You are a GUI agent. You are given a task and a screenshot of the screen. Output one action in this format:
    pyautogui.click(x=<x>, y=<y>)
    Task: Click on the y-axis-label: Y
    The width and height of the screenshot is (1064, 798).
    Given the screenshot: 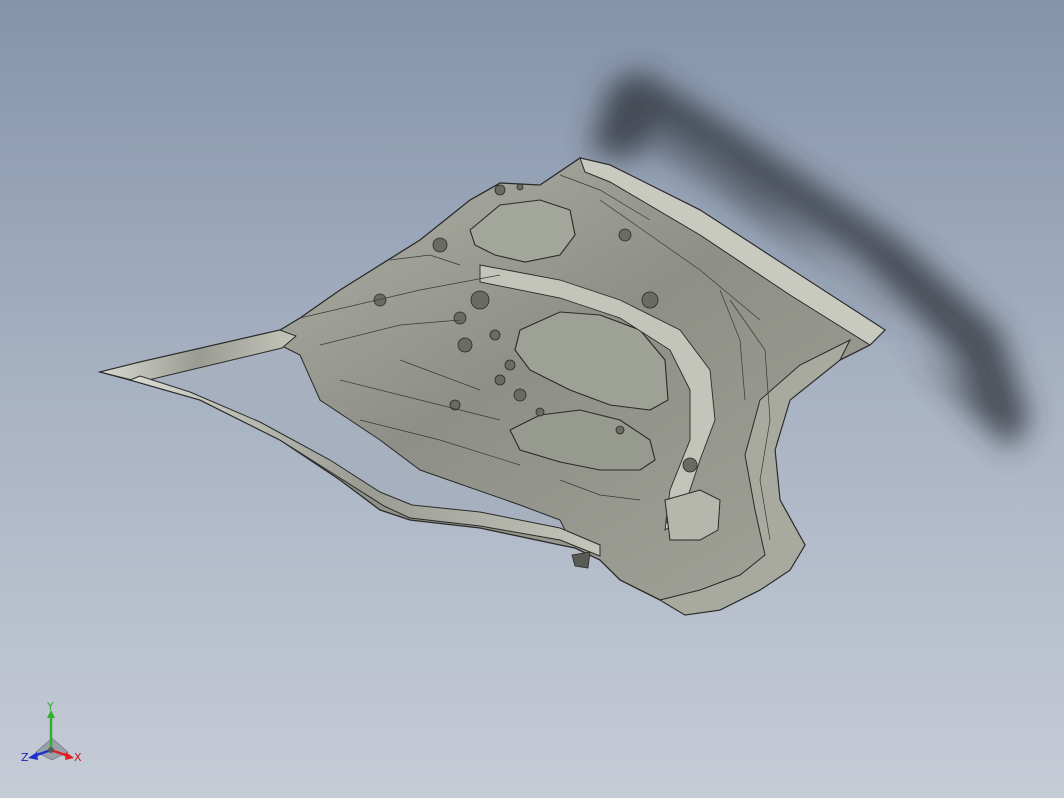 What is the action you would take?
    pyautogui.click(x=50, y=706)
    